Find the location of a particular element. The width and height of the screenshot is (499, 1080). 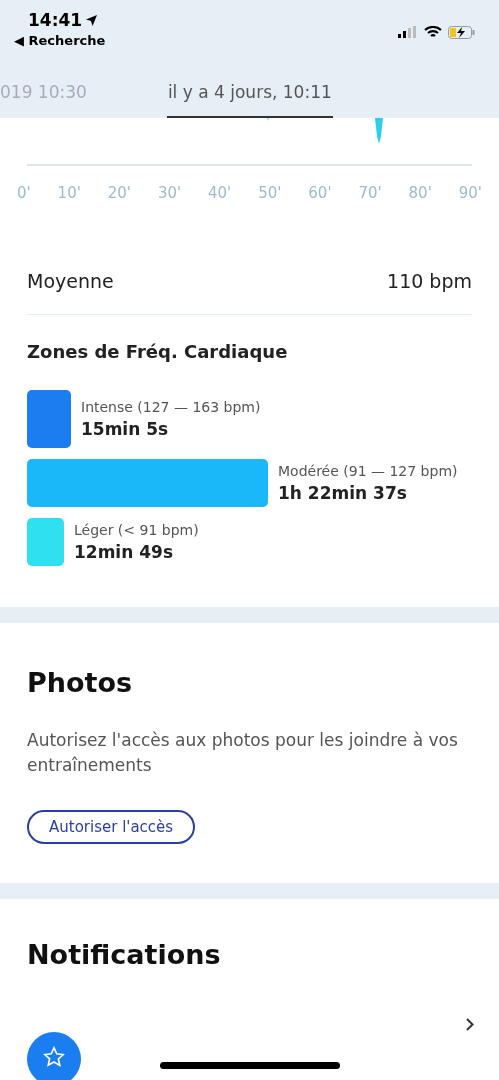

star-icon is located at coordinates (54, 1057).